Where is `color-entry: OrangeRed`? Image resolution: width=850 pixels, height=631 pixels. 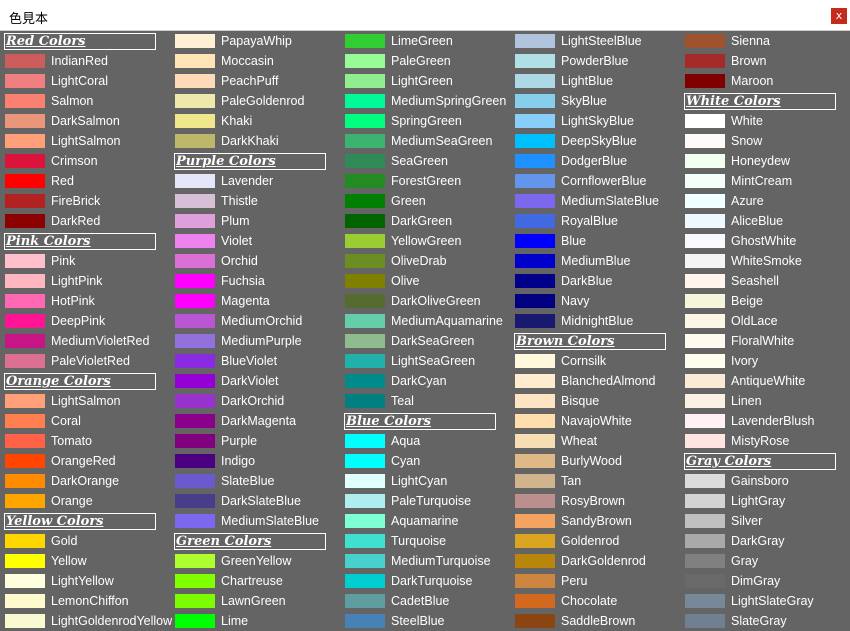 color-entry: OrangeRed is located at coordinates (85, 461).